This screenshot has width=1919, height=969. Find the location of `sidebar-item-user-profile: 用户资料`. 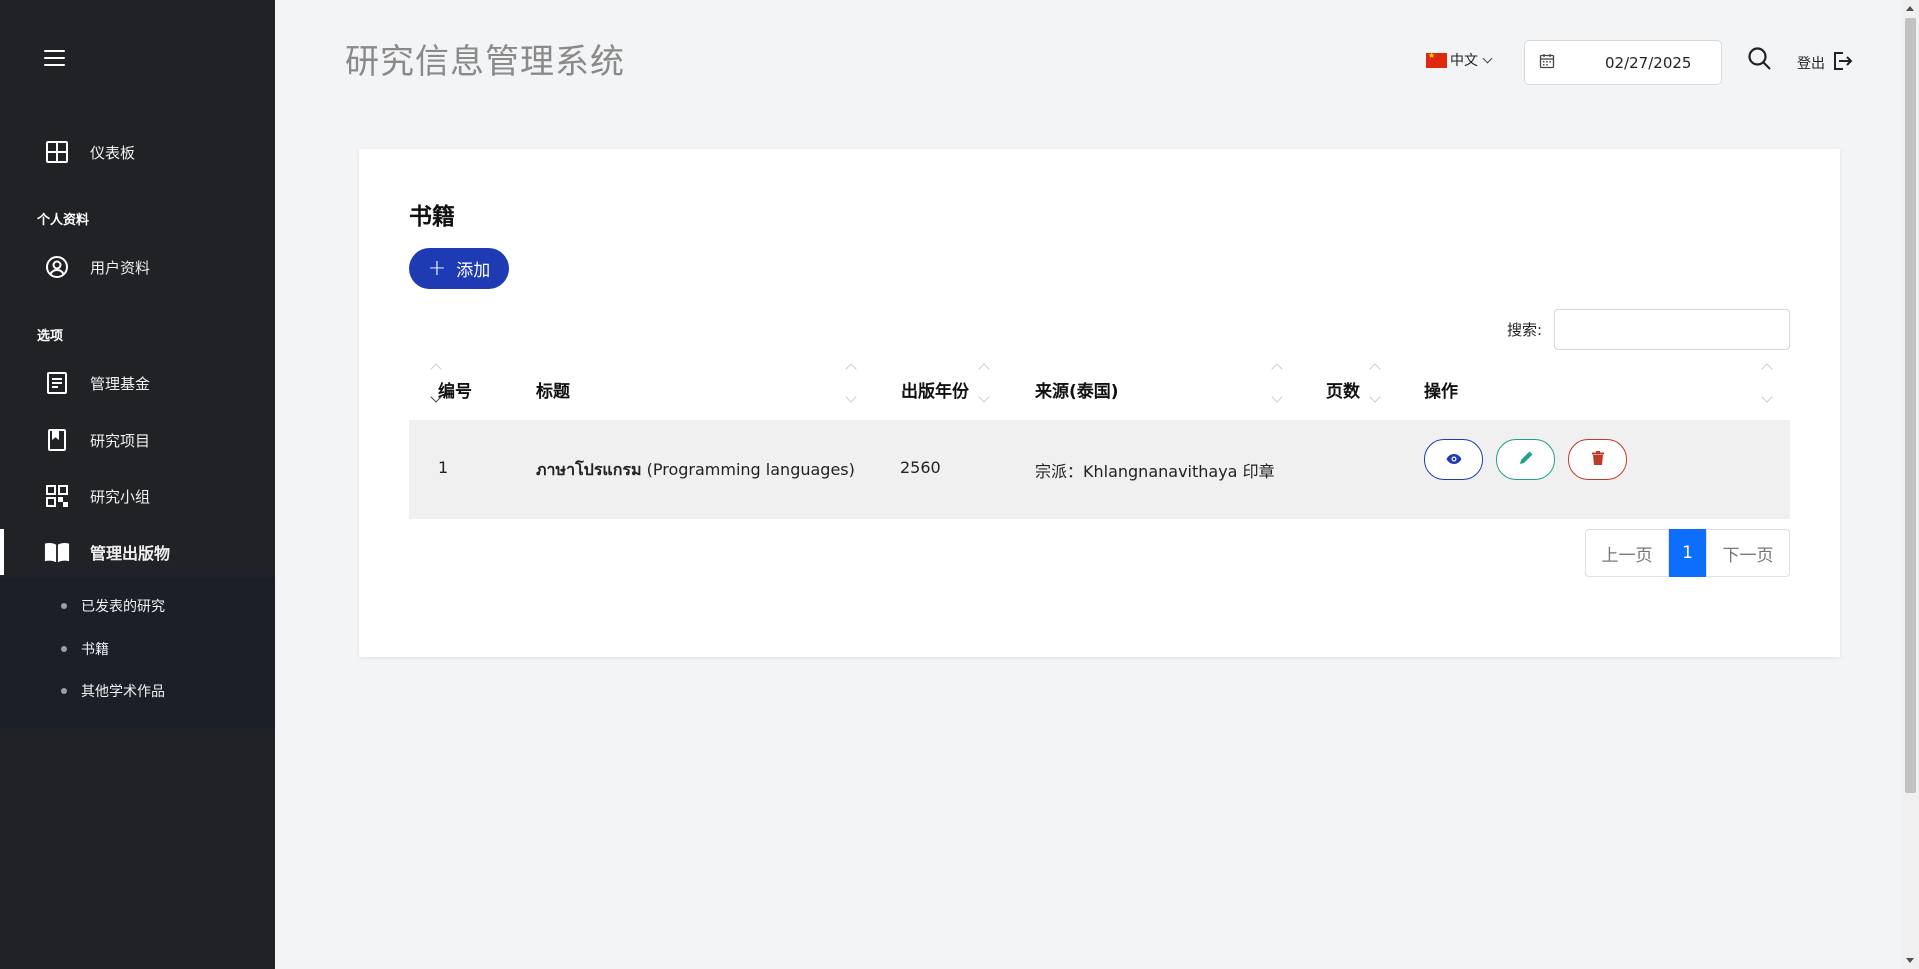

sidebar-item-user-profile: 用户资料 is located at coordinates (137, 267).